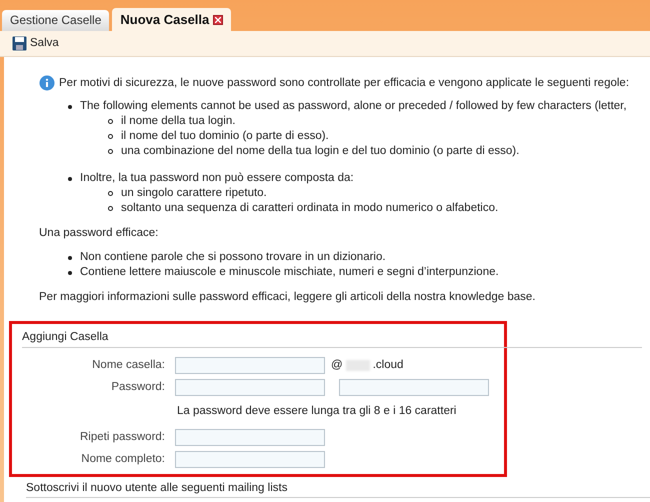 This screenshot has width=650, height=502. I want to click on rule-text: il nome del tuo dominio (o parte di esso)., so click(225, 136).